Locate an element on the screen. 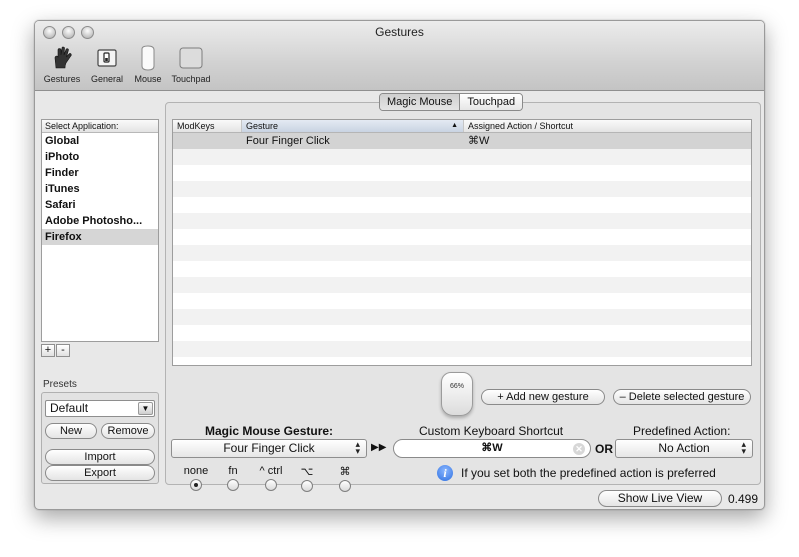 Image resolution: width=799 pixels, height=557 pixels. modifier-label: ^ ctrl is located at coordinates (271, 471).